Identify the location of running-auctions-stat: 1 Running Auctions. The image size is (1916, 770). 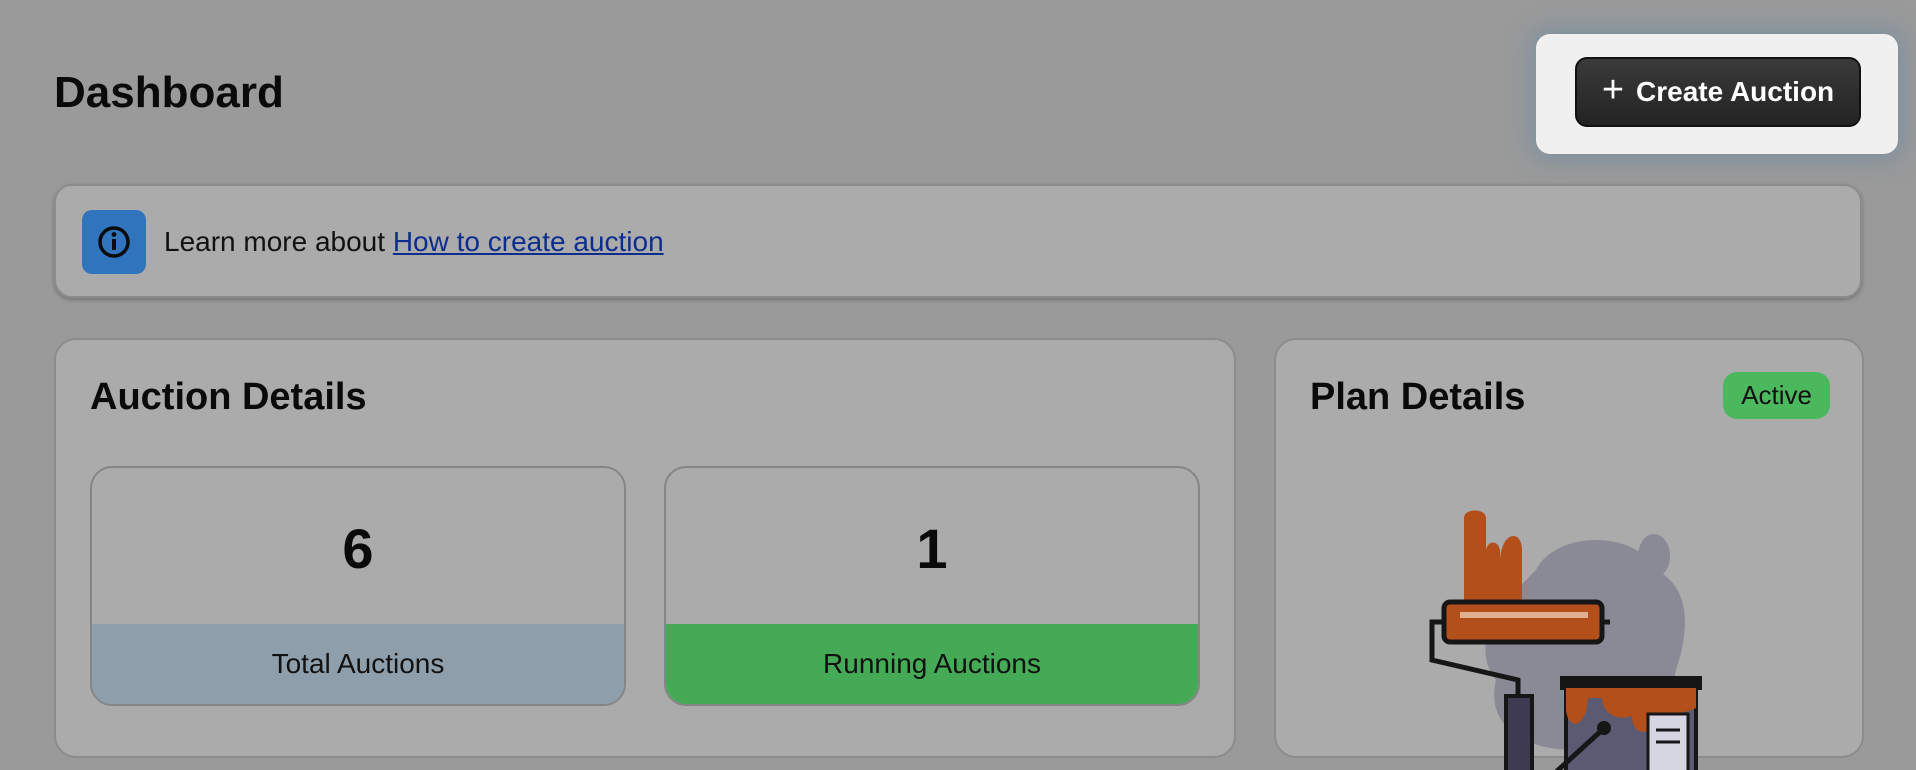
(932, 586).